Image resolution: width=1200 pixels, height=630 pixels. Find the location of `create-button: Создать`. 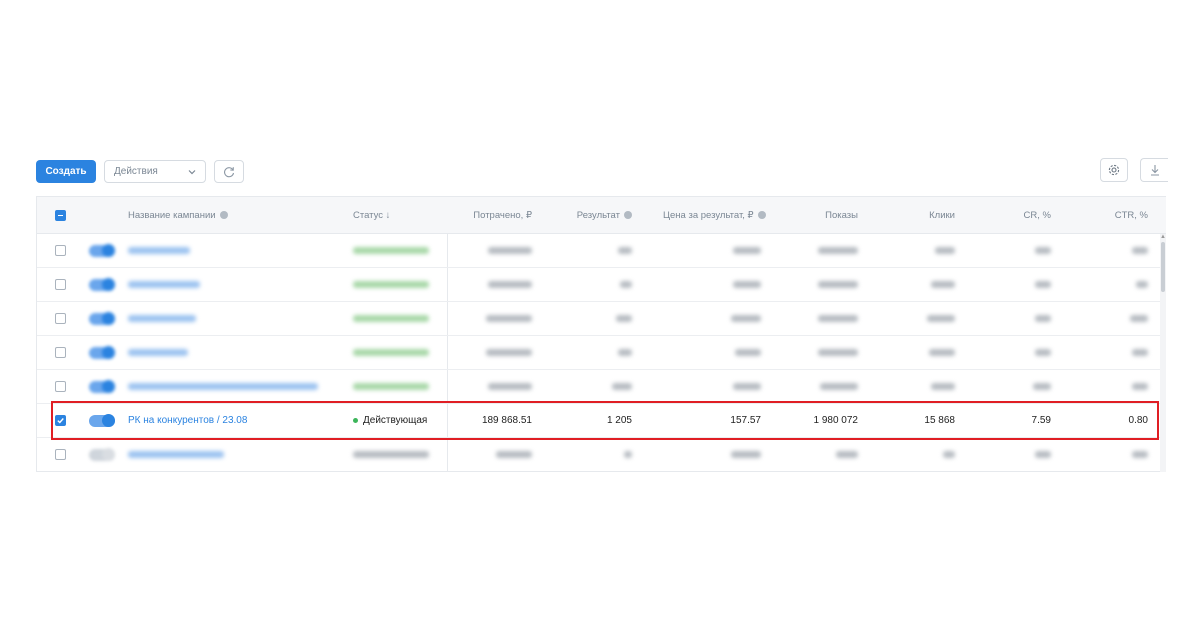

create-button: Создать is located at coordinates (66, 171).